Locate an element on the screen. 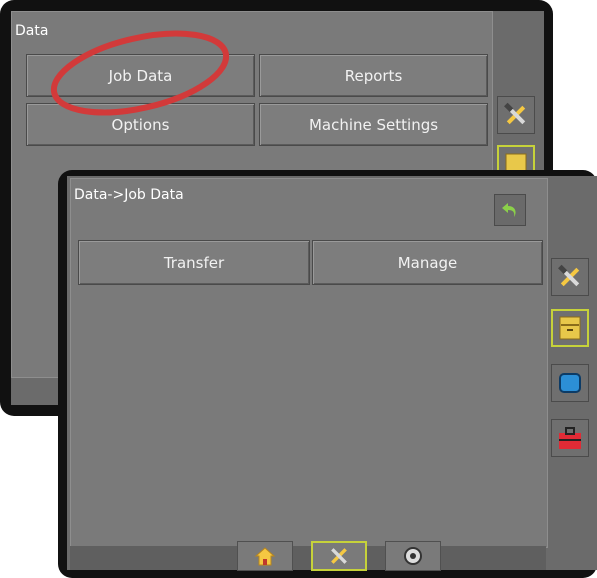 Image resolution: width=597 pixels, height=578 pixels. toolbox-icon is located at coordinates (570, 438).